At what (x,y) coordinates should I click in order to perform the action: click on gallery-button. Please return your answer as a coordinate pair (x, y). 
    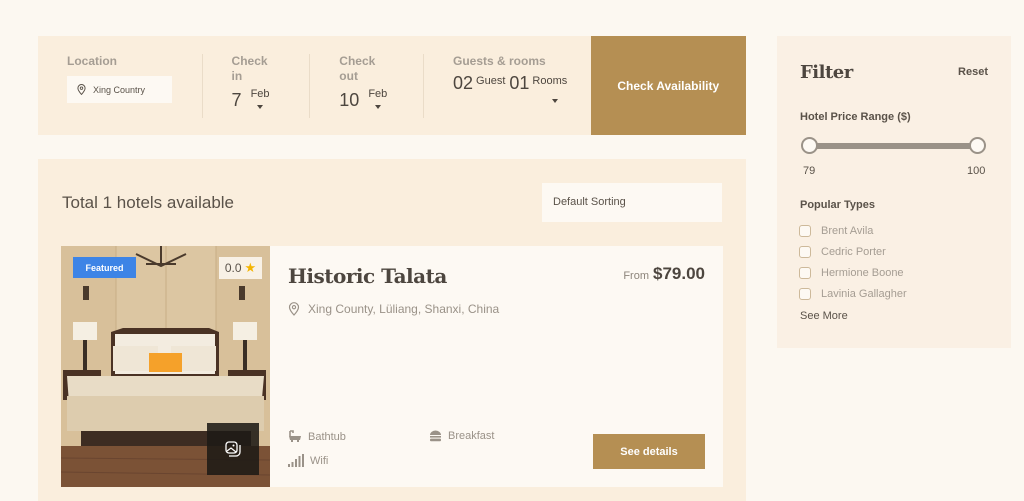
    Looking at the image, I should click on (233, 449).